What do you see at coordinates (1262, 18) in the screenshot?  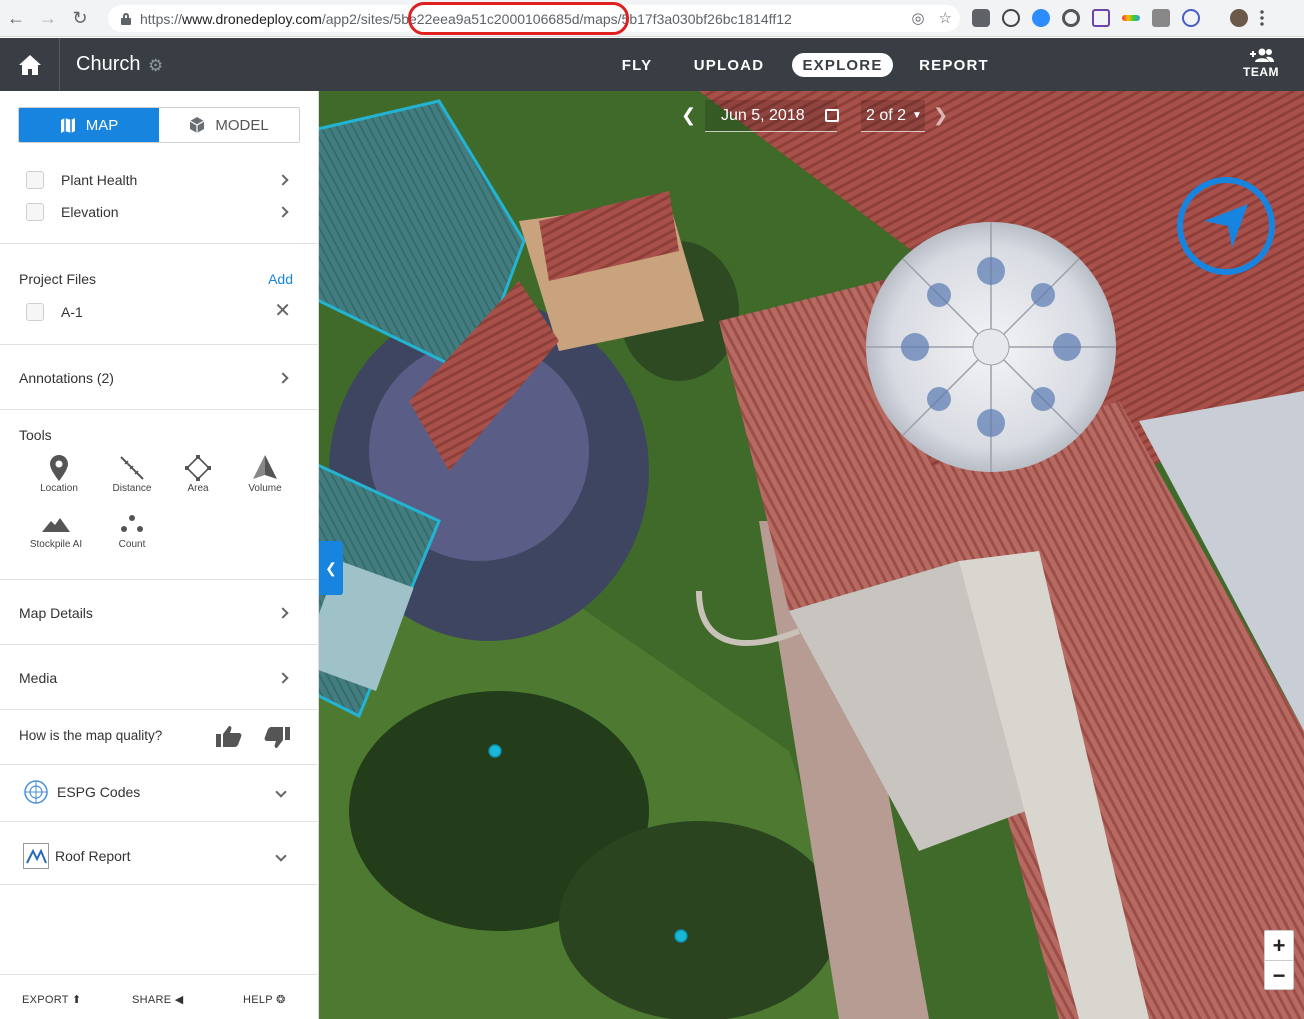 I see `menu-dots-icon` at bounding box center [1262, 18].